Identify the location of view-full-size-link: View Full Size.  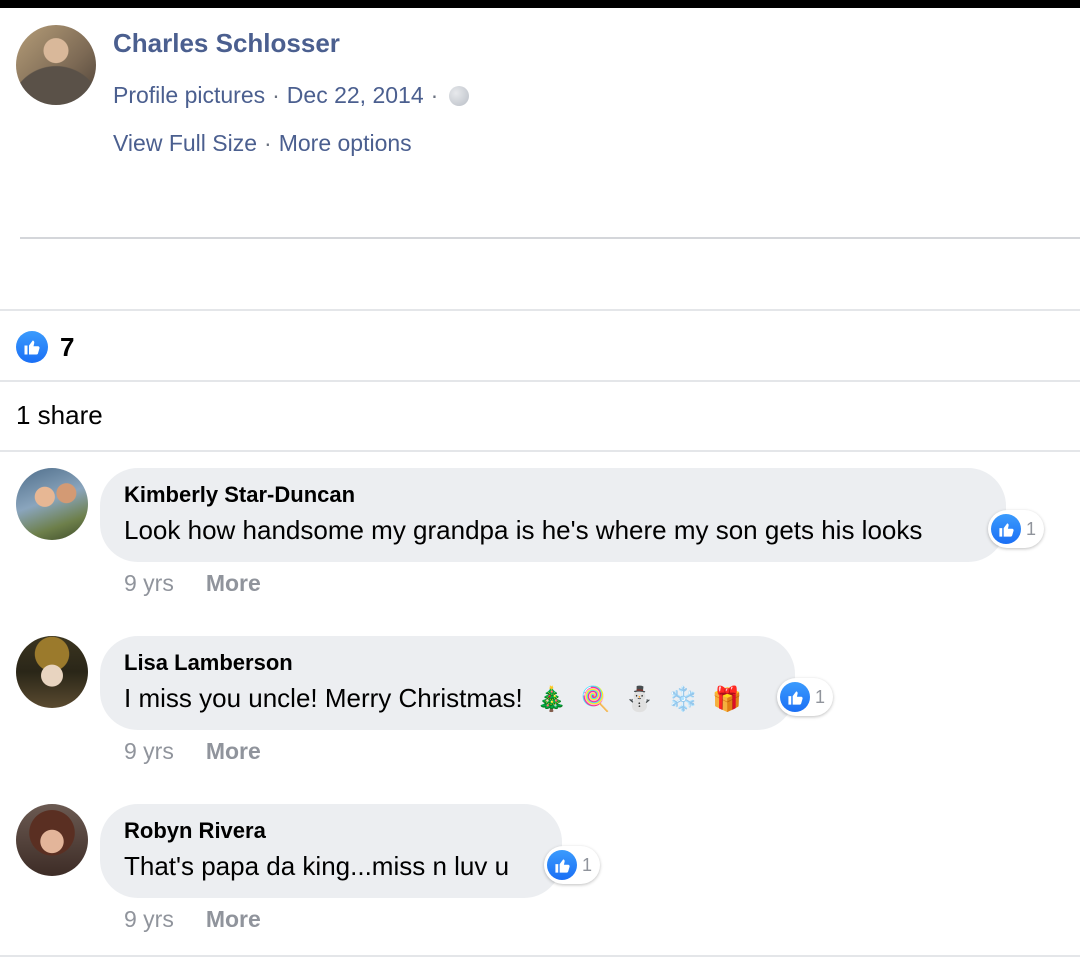
(185, 143).